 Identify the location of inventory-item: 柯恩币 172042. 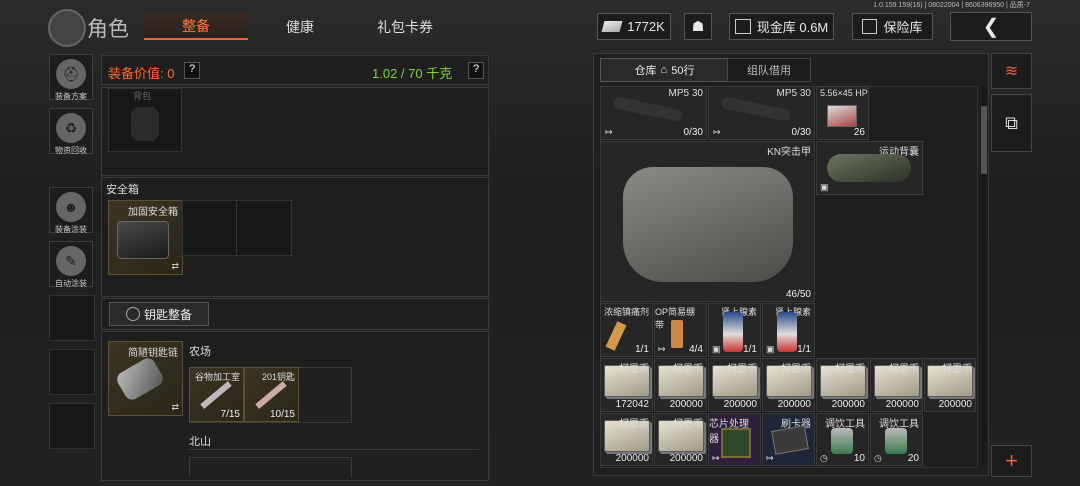
(626, 385).